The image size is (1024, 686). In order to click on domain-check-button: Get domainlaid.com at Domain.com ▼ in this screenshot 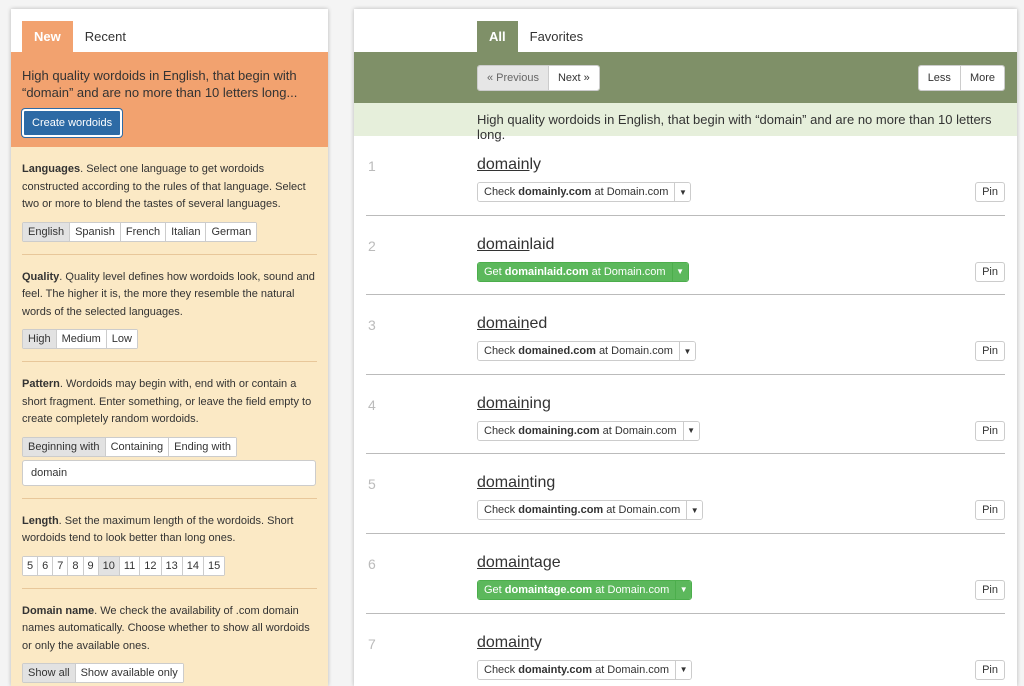, I will do `click(583, 271)`.